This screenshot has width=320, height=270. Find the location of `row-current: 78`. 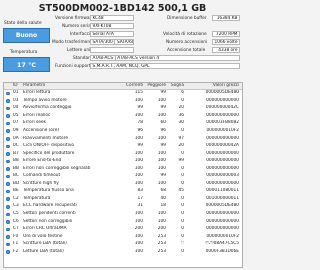

row-current: 78 is located at coordinates (140, 123).